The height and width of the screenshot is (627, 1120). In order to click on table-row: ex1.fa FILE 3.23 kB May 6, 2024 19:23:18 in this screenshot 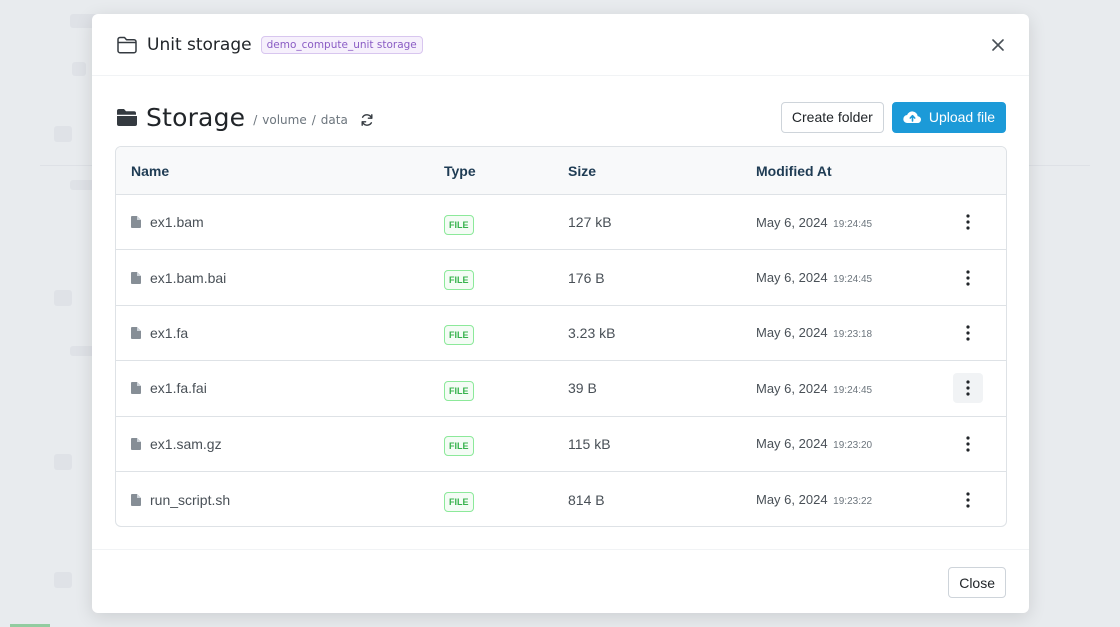, I will do `click(561, 334)`.